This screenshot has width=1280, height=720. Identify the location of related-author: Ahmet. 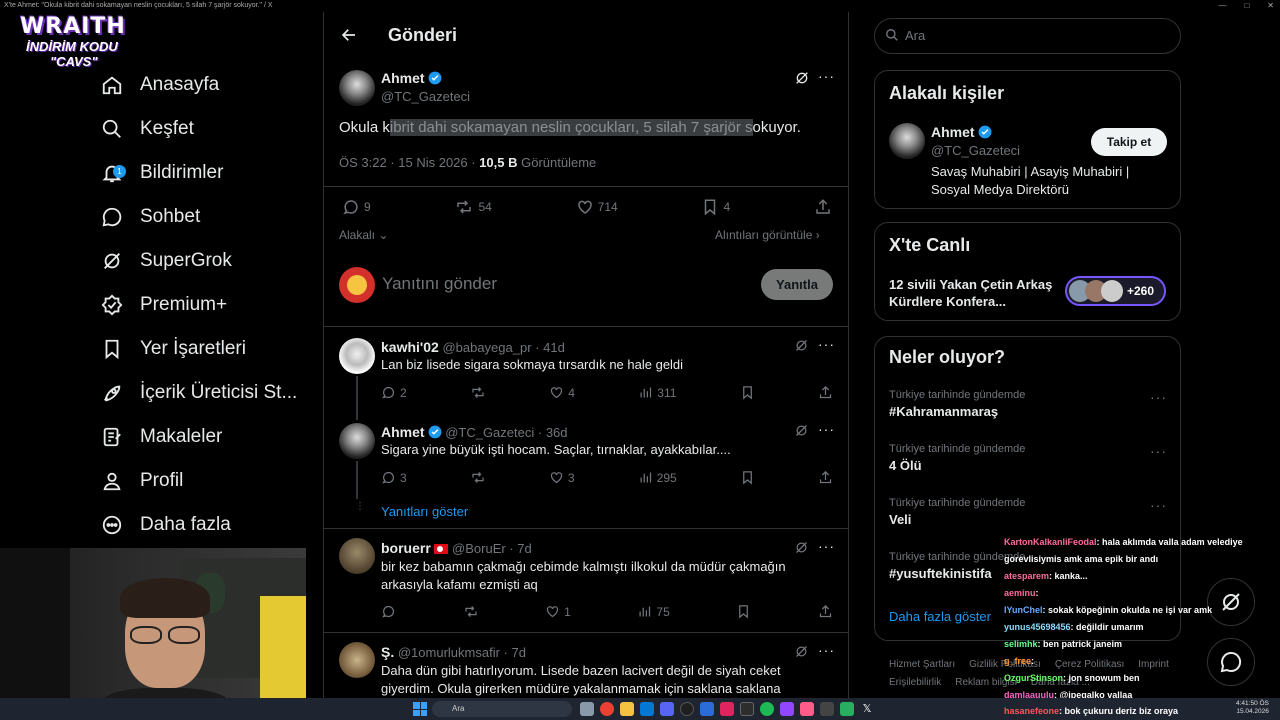
(961, 133).